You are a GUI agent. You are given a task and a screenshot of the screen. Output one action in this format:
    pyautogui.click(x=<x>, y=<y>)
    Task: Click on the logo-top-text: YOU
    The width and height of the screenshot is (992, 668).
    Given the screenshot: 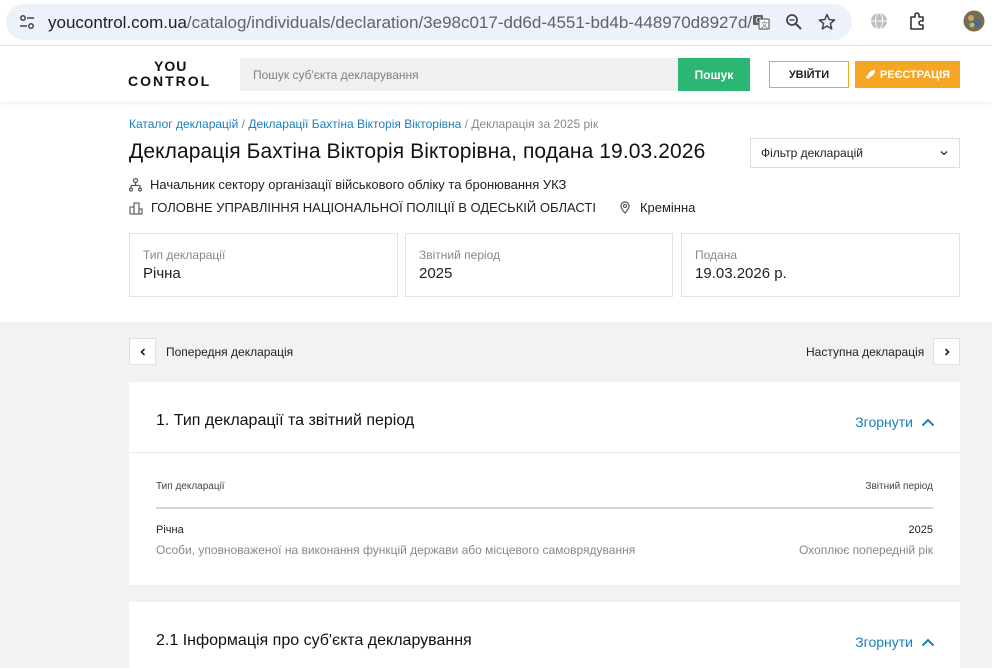 What is the action you would take?
    pyautogui.click(x=171, y=66)
    